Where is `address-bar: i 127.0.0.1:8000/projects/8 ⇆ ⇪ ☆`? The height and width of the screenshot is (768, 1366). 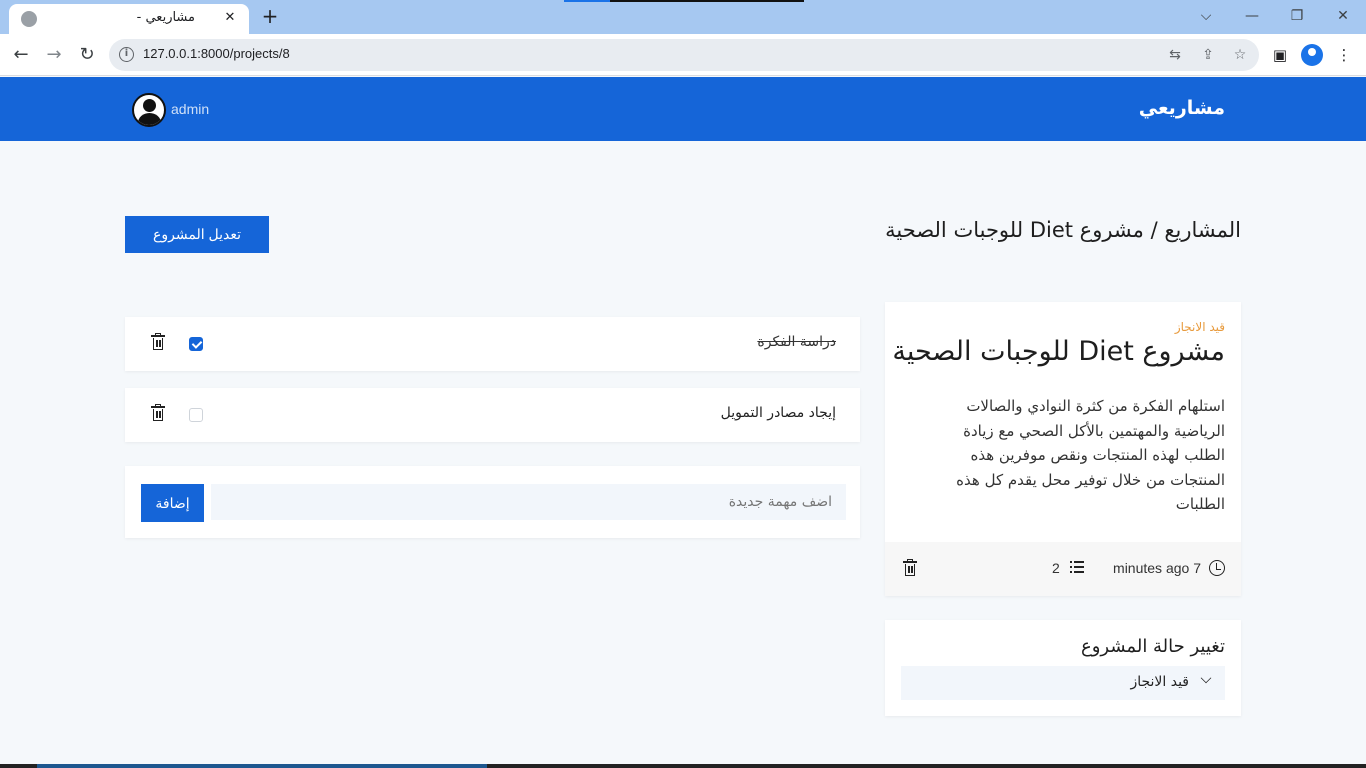
address-bar: i 127.0.0.1:8000/projects/8 ⇆ ⇪ ☆ is located at coordinates (684, 55).